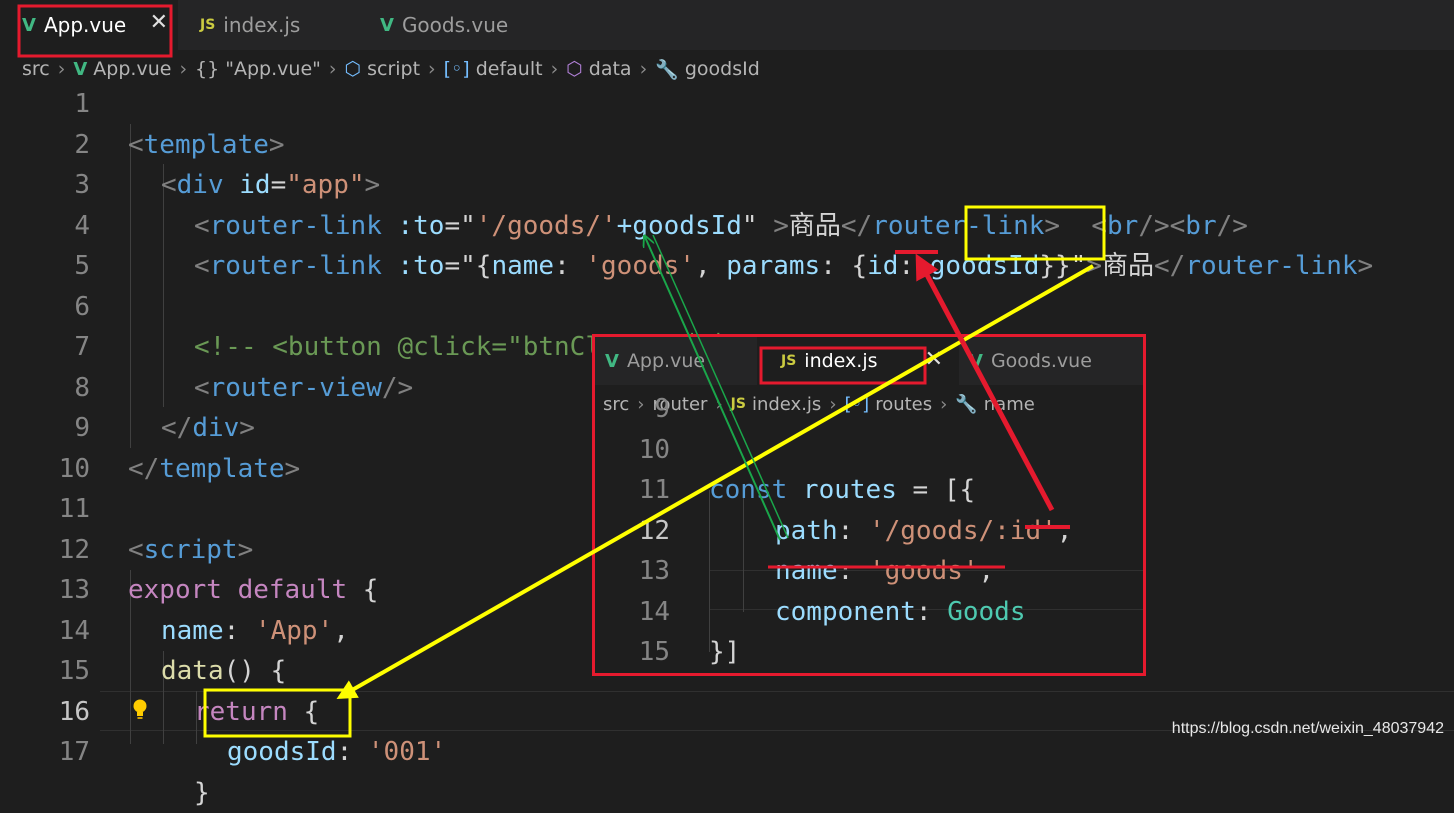 This screenshot has width=1454, height=813. I want to click on code-line: }, so click(202, 793).